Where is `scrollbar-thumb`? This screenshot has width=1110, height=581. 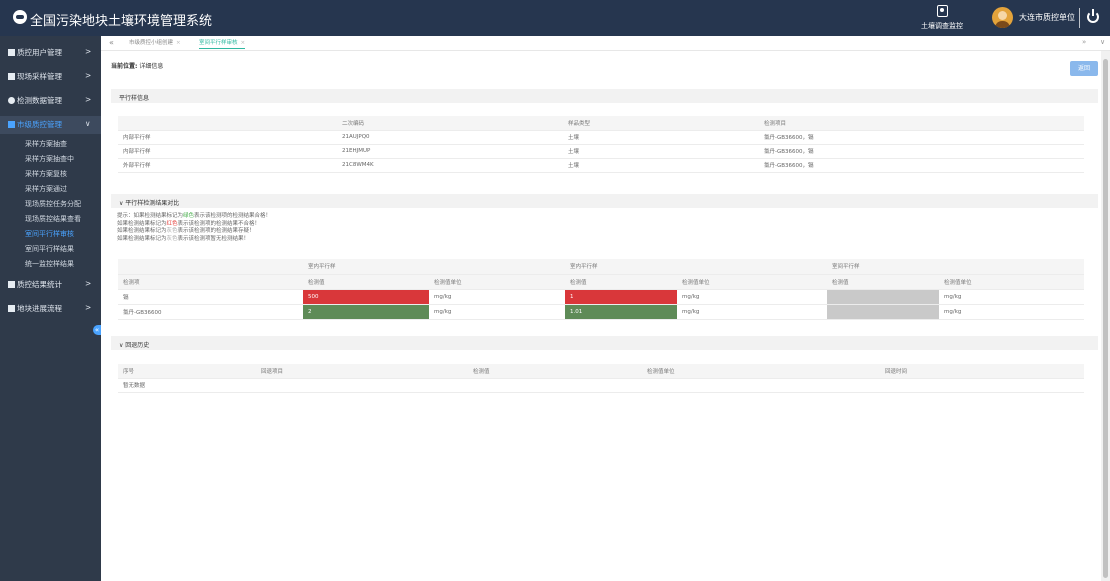
scrollbar-thumb is located at coordinates (1105, 318).